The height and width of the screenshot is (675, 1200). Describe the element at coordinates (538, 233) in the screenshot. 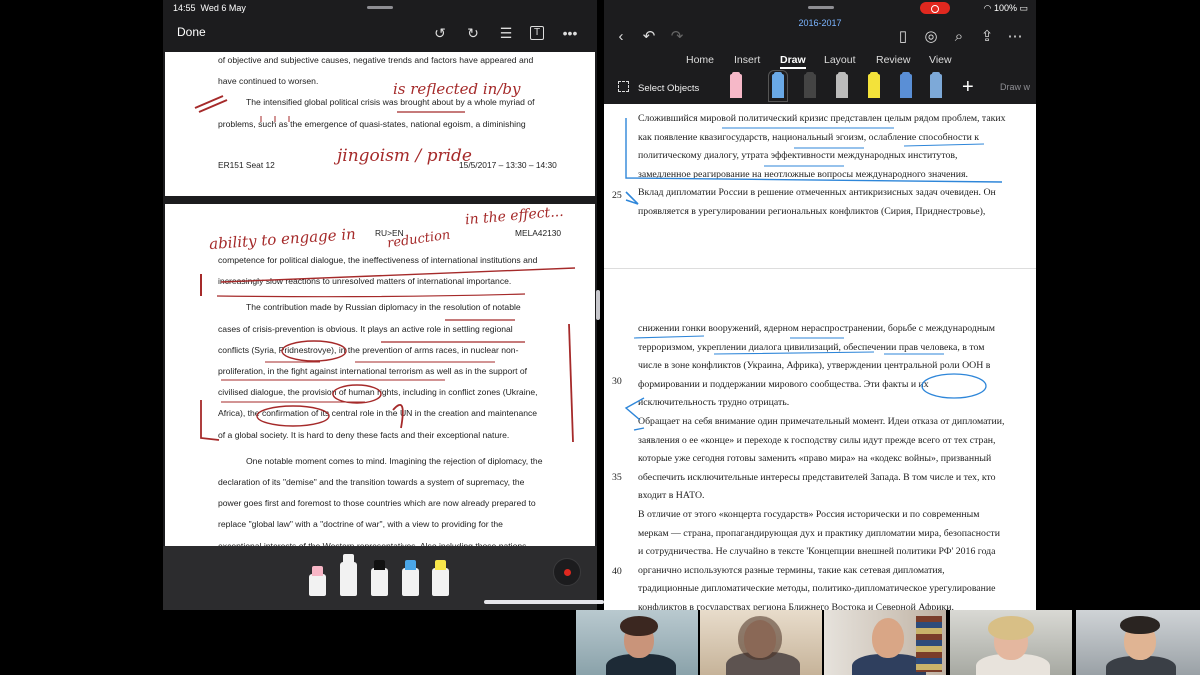

I see `page-header-right: MELA42130` at that location.